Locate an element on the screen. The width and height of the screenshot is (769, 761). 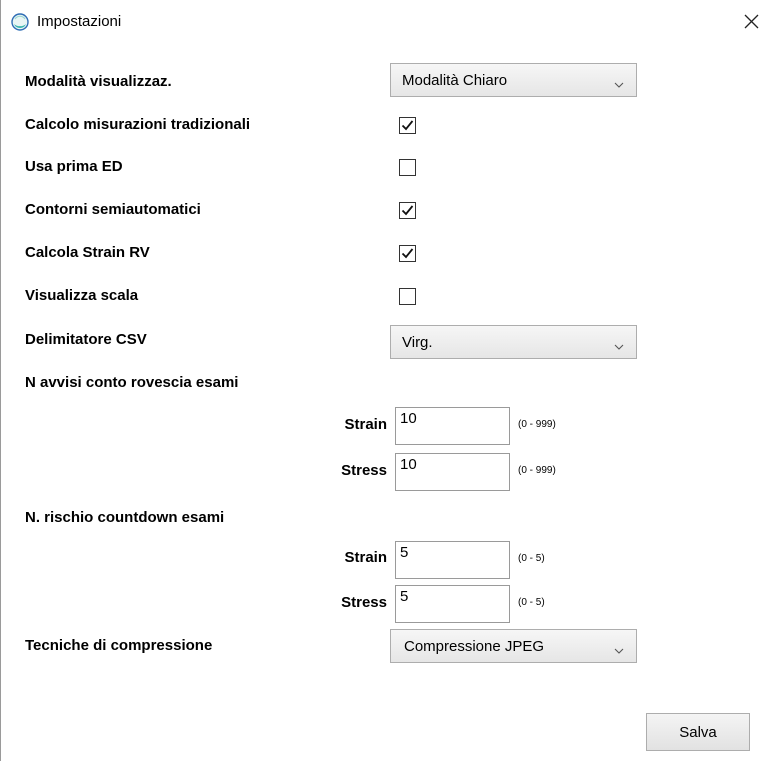
risk-strain-input: 5 is located at coordinates (452, 560).